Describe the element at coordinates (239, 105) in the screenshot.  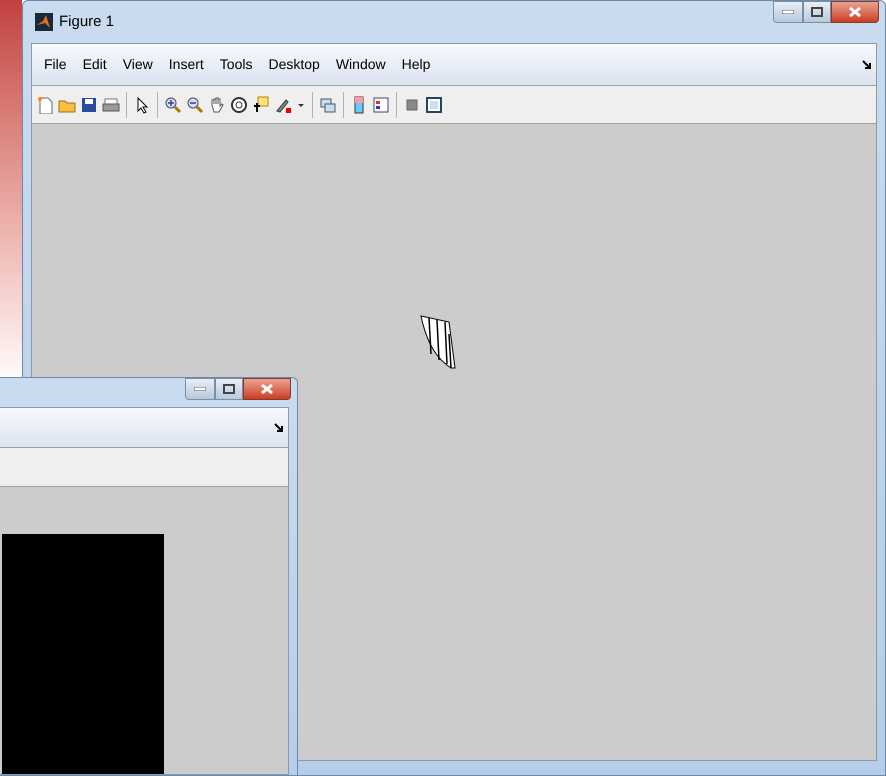
I see `rotate-icon` at that location.